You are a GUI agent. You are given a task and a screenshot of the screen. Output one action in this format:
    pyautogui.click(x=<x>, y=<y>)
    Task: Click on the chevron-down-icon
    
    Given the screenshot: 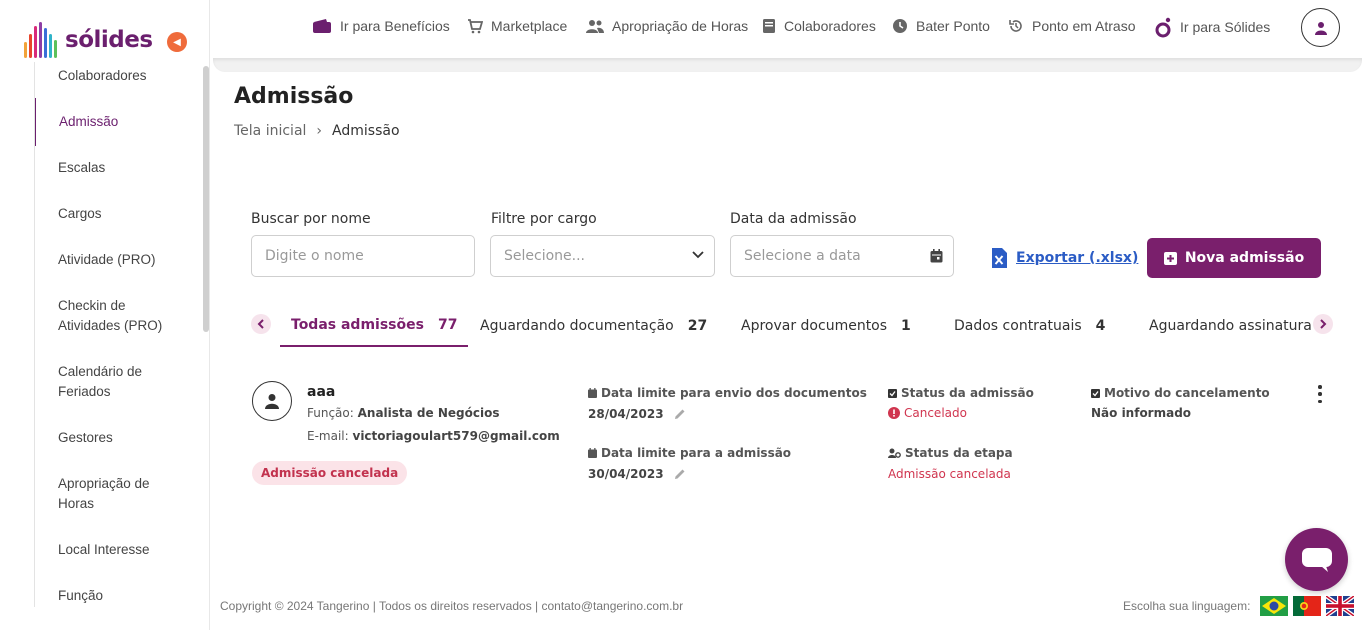 What is the action you would take?
    pyautogui.click(x=698, y=255)
    